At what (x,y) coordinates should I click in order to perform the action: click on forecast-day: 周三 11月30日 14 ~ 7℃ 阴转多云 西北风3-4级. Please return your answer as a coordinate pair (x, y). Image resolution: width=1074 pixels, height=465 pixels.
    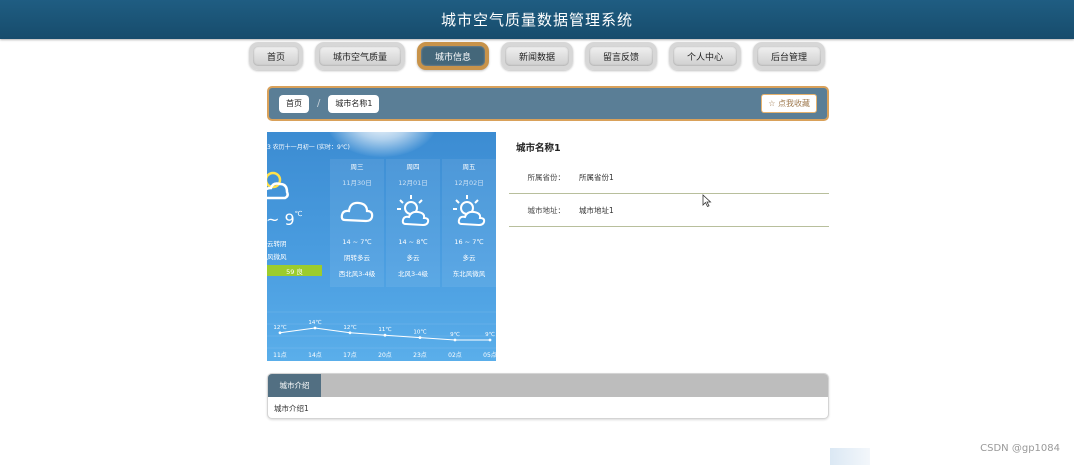
    Looking at the image, I should click on (357, 223).